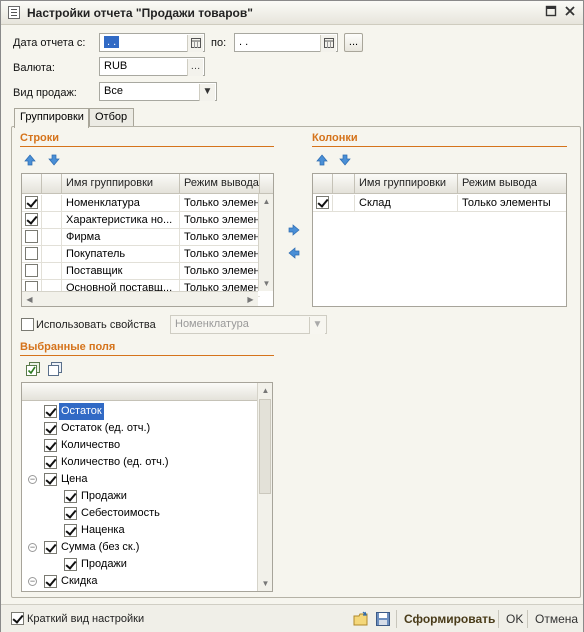  I want to click on grouping-name-cell: Поставщик, so click(121, 271).